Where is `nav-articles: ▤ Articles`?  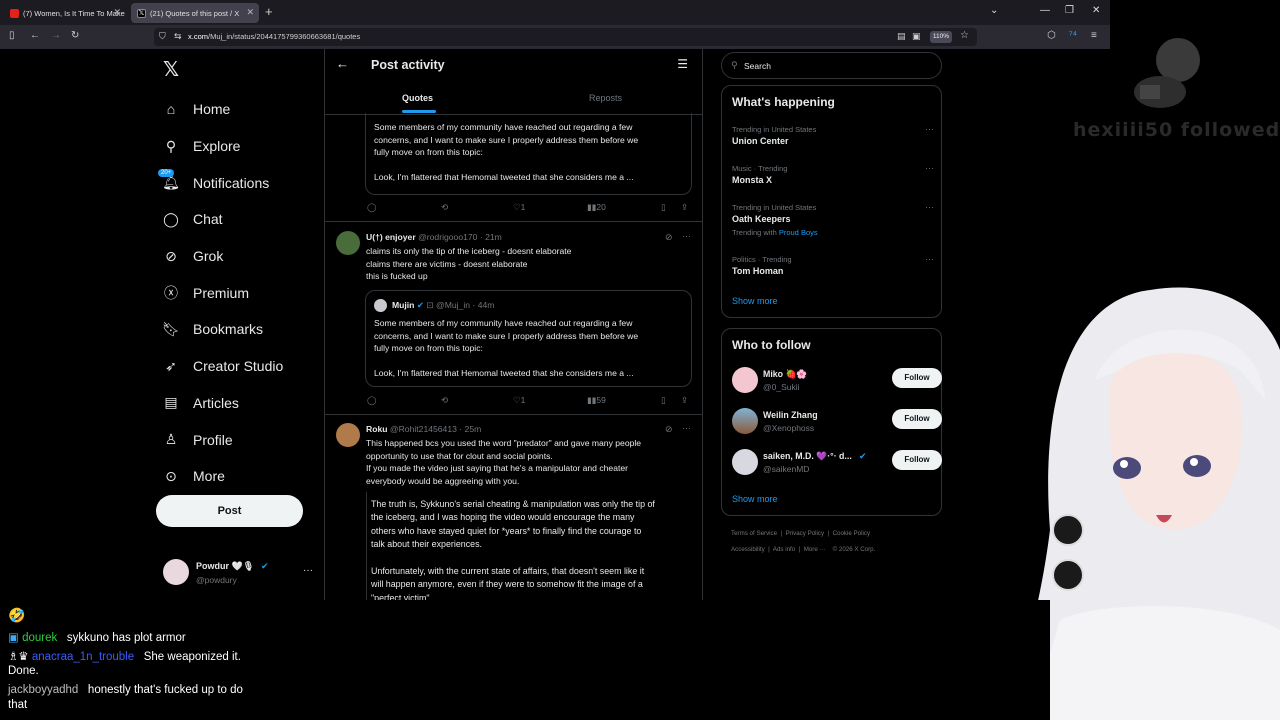 nav-articles: ▤ Articles is located at coordinates (242, 403).